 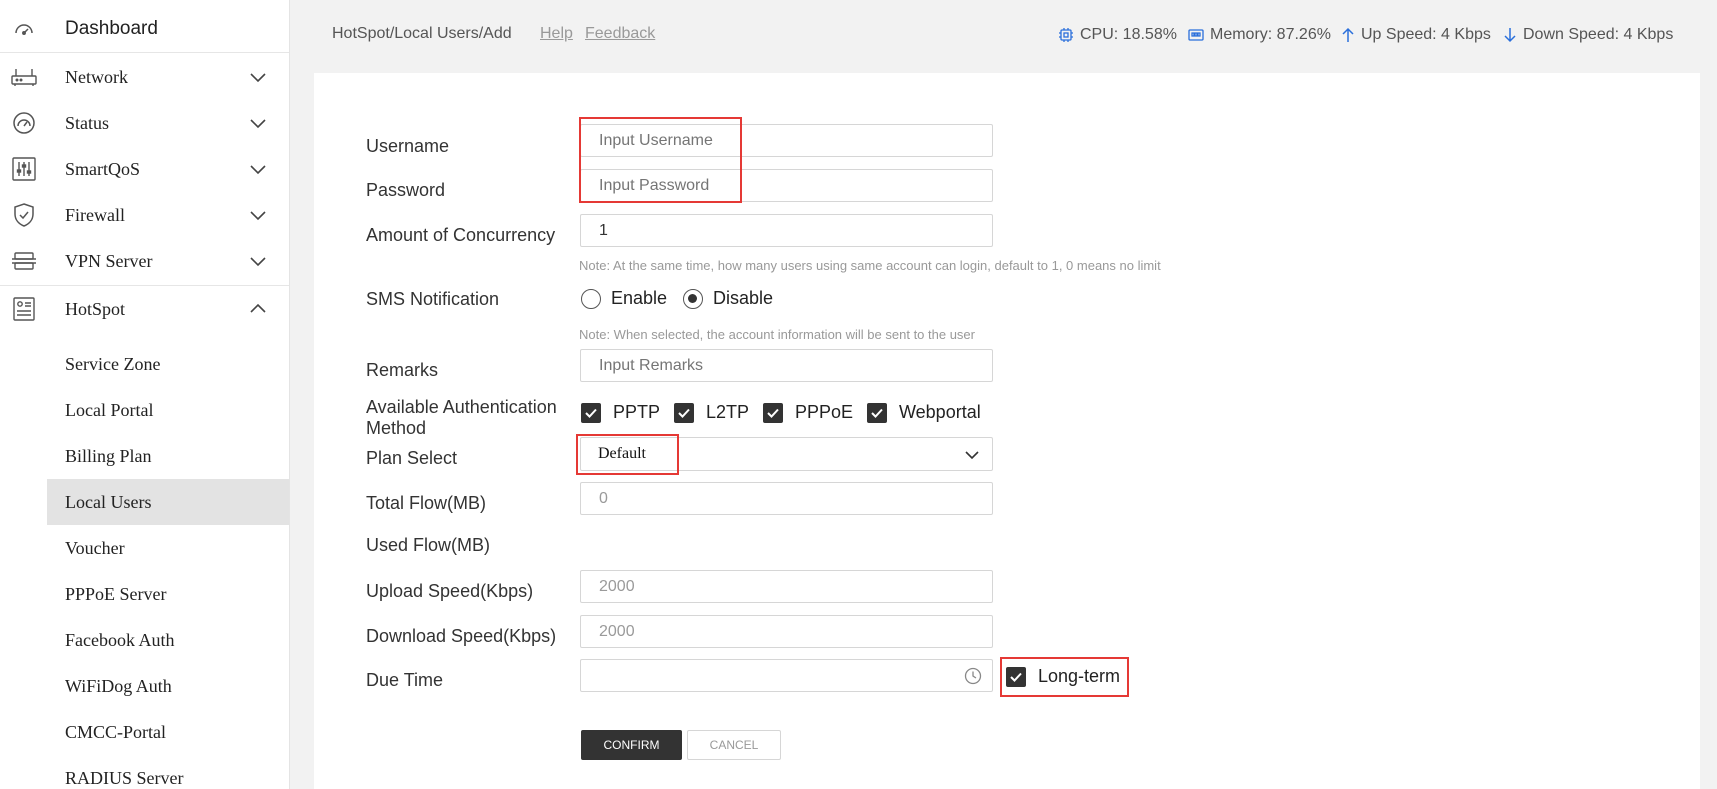 I want to click on sms-enable-radio: Enable, so click(x=624, y=298).